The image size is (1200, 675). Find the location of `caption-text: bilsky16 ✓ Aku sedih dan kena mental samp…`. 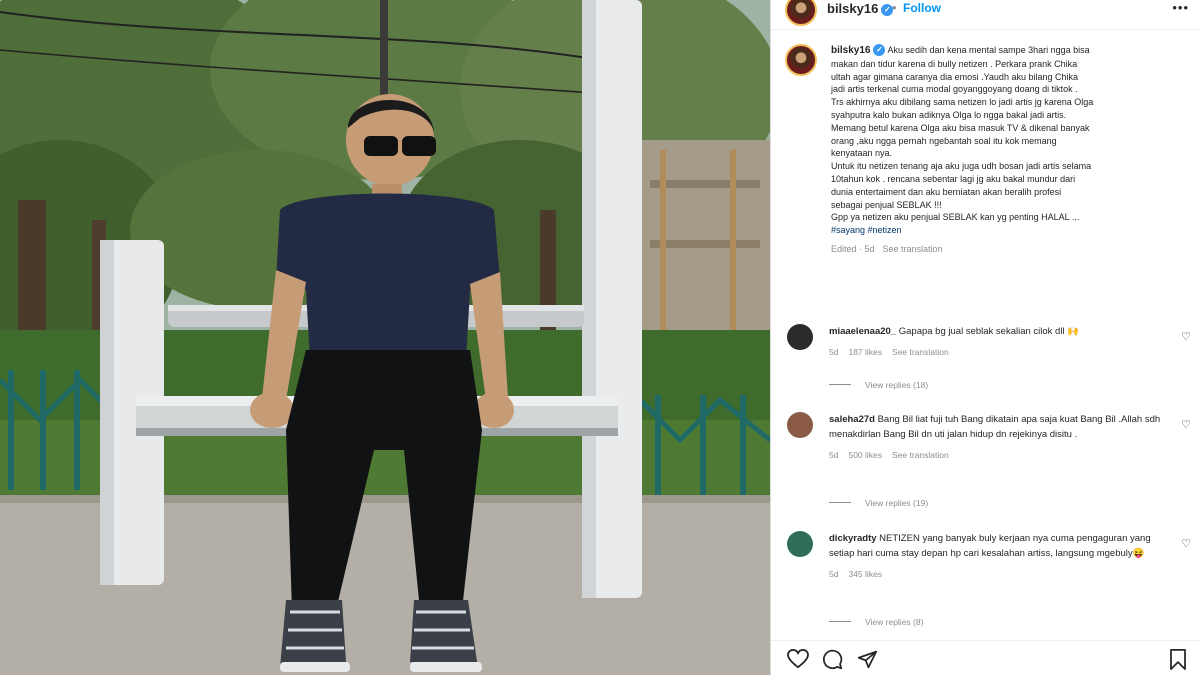

caption-text: bilsky16 ✓ Aku sedih dan kena mental samp… is located at coordinates (1005, 150).